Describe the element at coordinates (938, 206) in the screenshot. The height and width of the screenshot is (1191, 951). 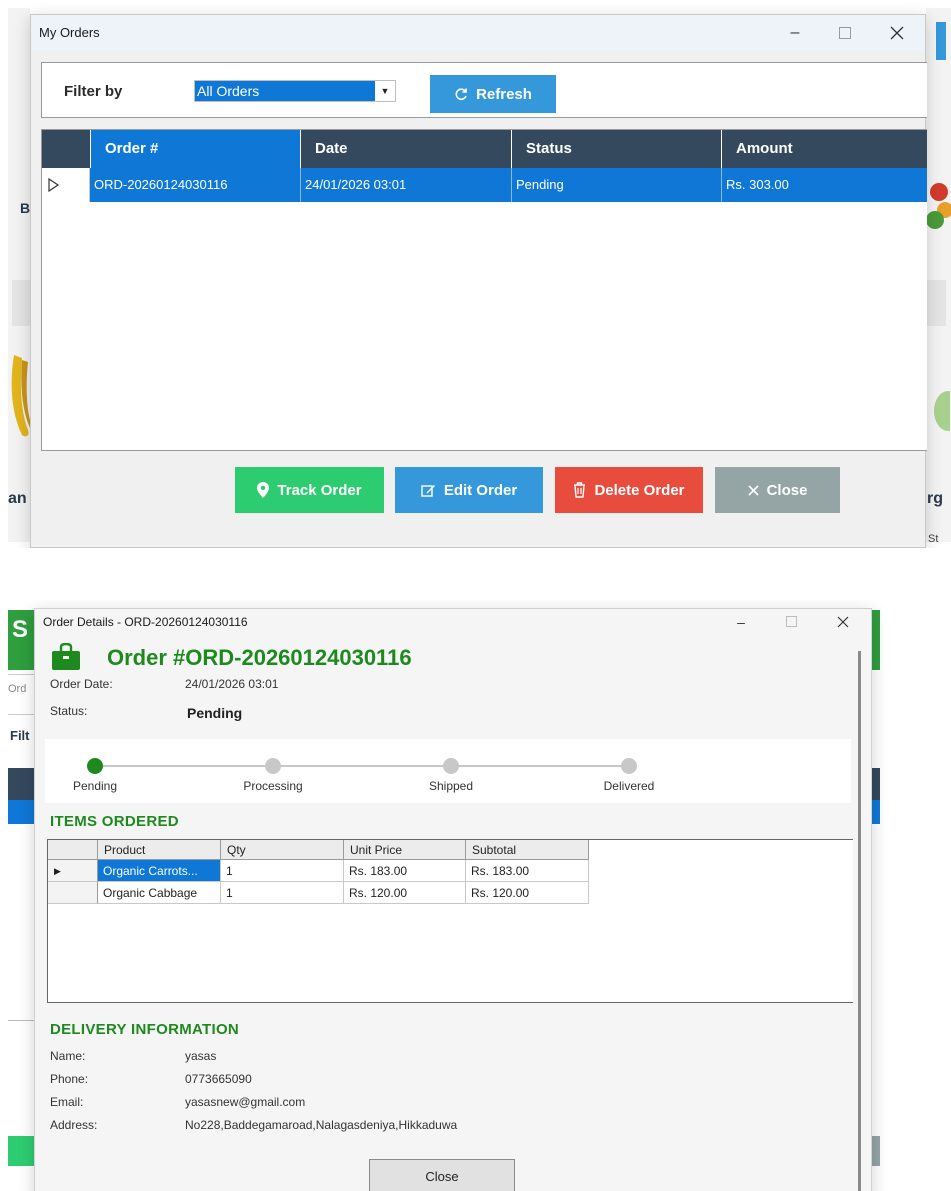
I see `vegetables-image` at that location.